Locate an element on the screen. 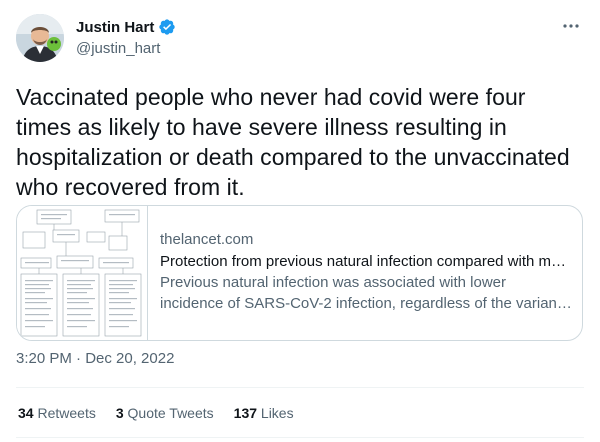 The height and width of the screenshot is (442, 600). quote-tweets-stat: 3 Quote Tweets is located at coordinates (165, 413).